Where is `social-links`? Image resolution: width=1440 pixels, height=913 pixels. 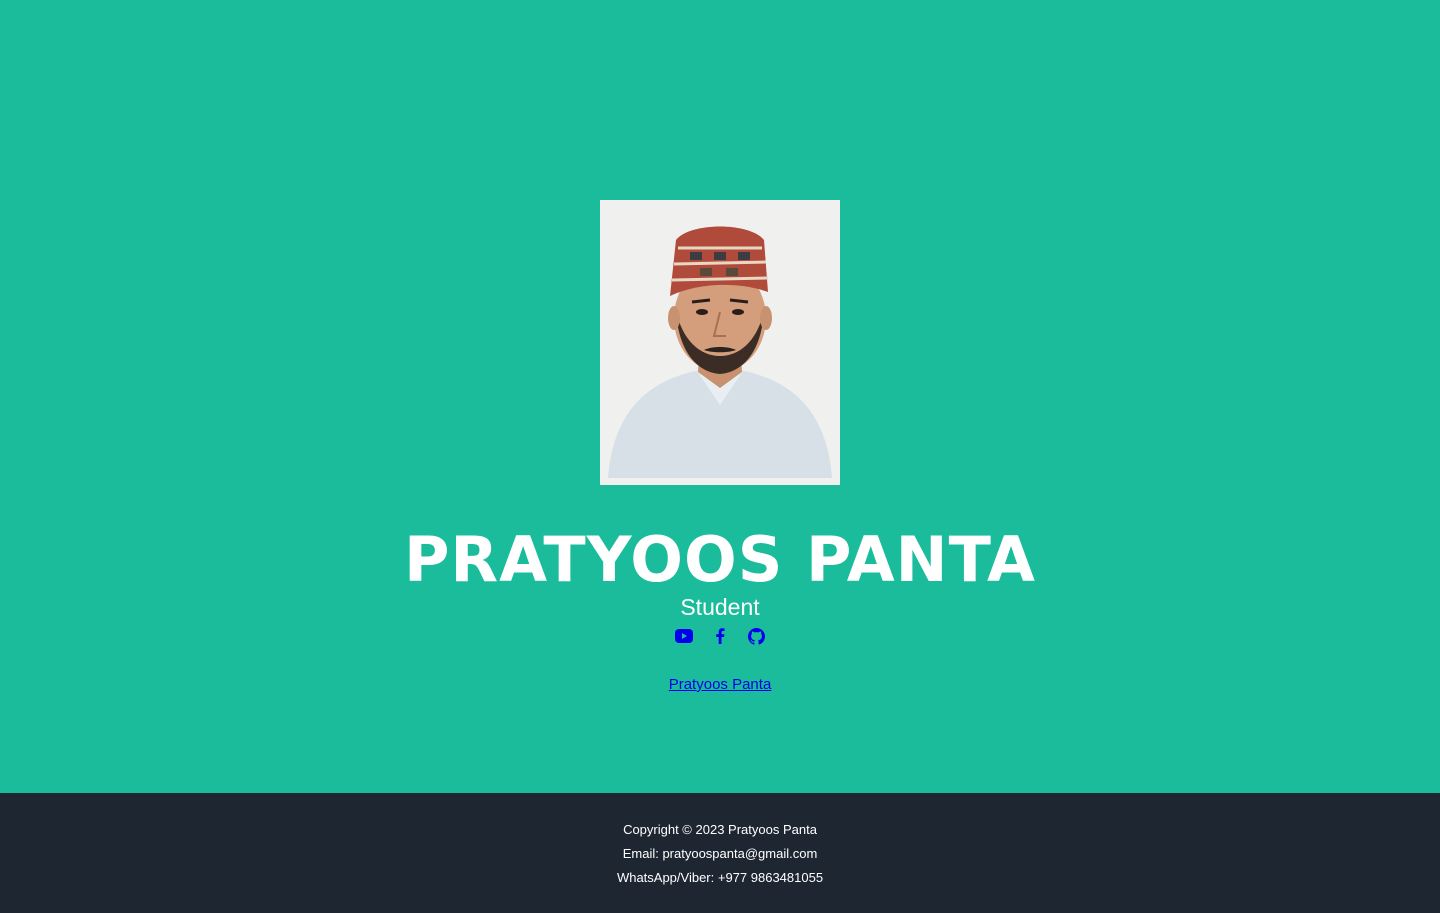
social-links is located at coordinates (720, 636).